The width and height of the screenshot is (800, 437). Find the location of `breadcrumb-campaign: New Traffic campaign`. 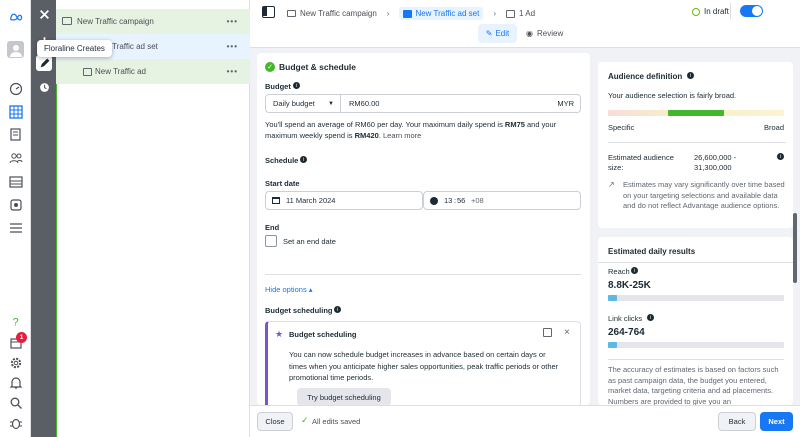

breadcrumb-campaign: New Traffic campaign is located at coordinates (338, 13).